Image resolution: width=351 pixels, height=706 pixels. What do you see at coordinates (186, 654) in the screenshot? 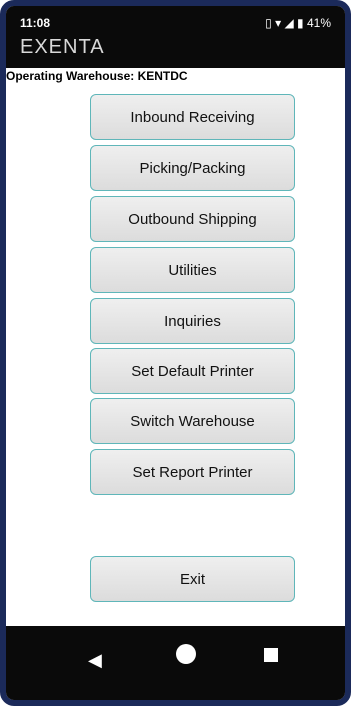
I see `home-icon` at bounding box center [186, 654].